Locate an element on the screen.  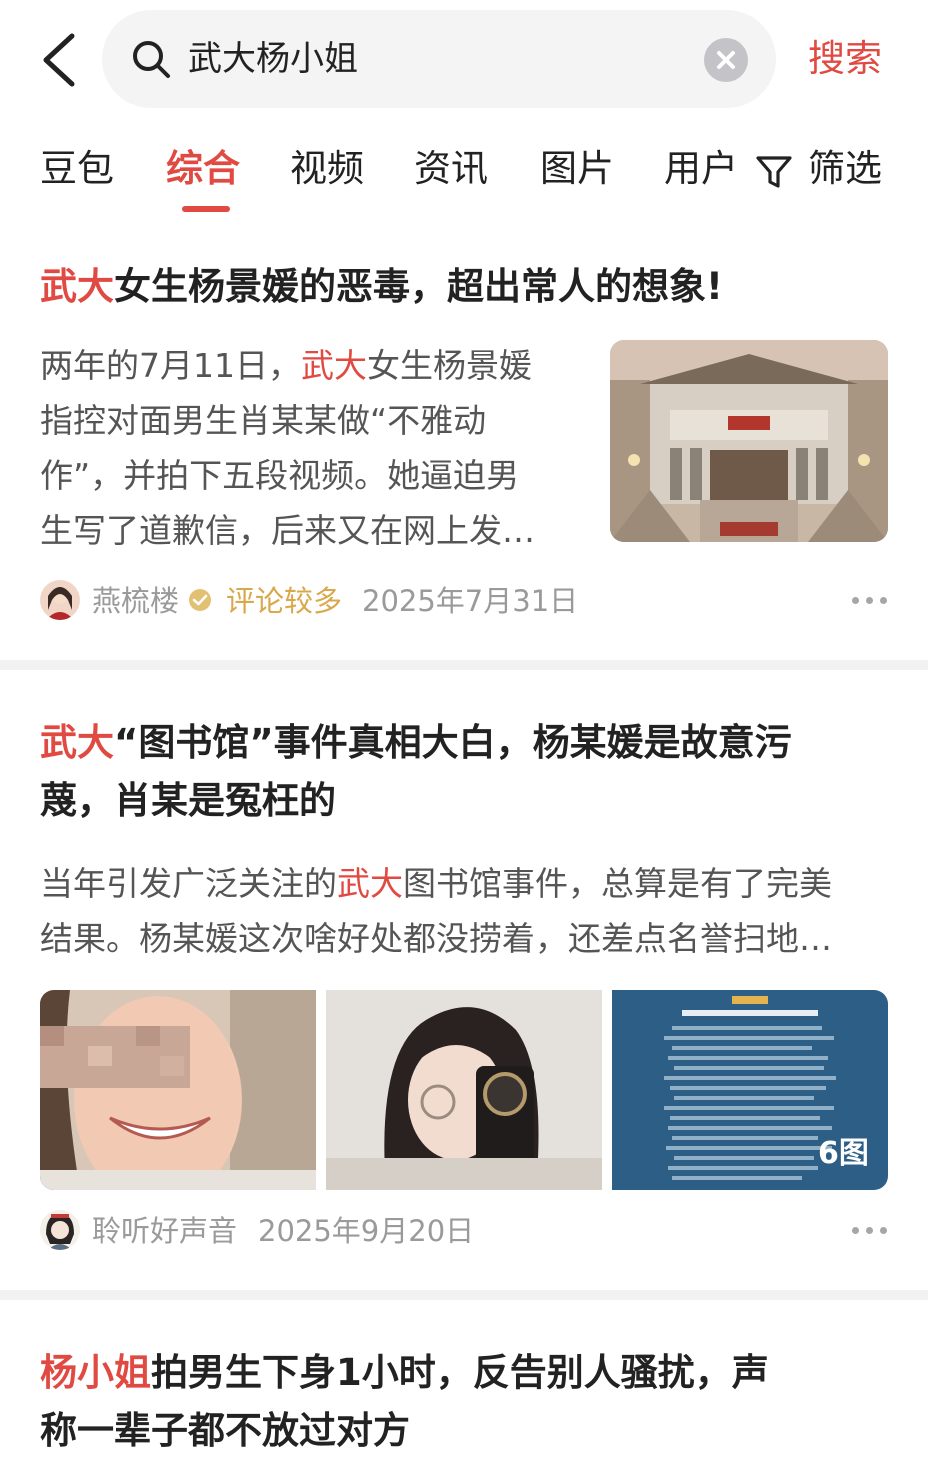
result-title: 武大女生杨景媛的恶毒，超出常人的想象! is located at coordinates (381, 287).